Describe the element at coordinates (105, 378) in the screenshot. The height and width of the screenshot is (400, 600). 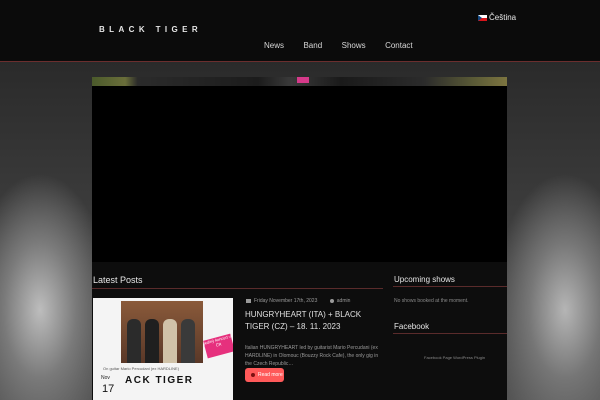
I see `post-date-month: Nov` at that location.